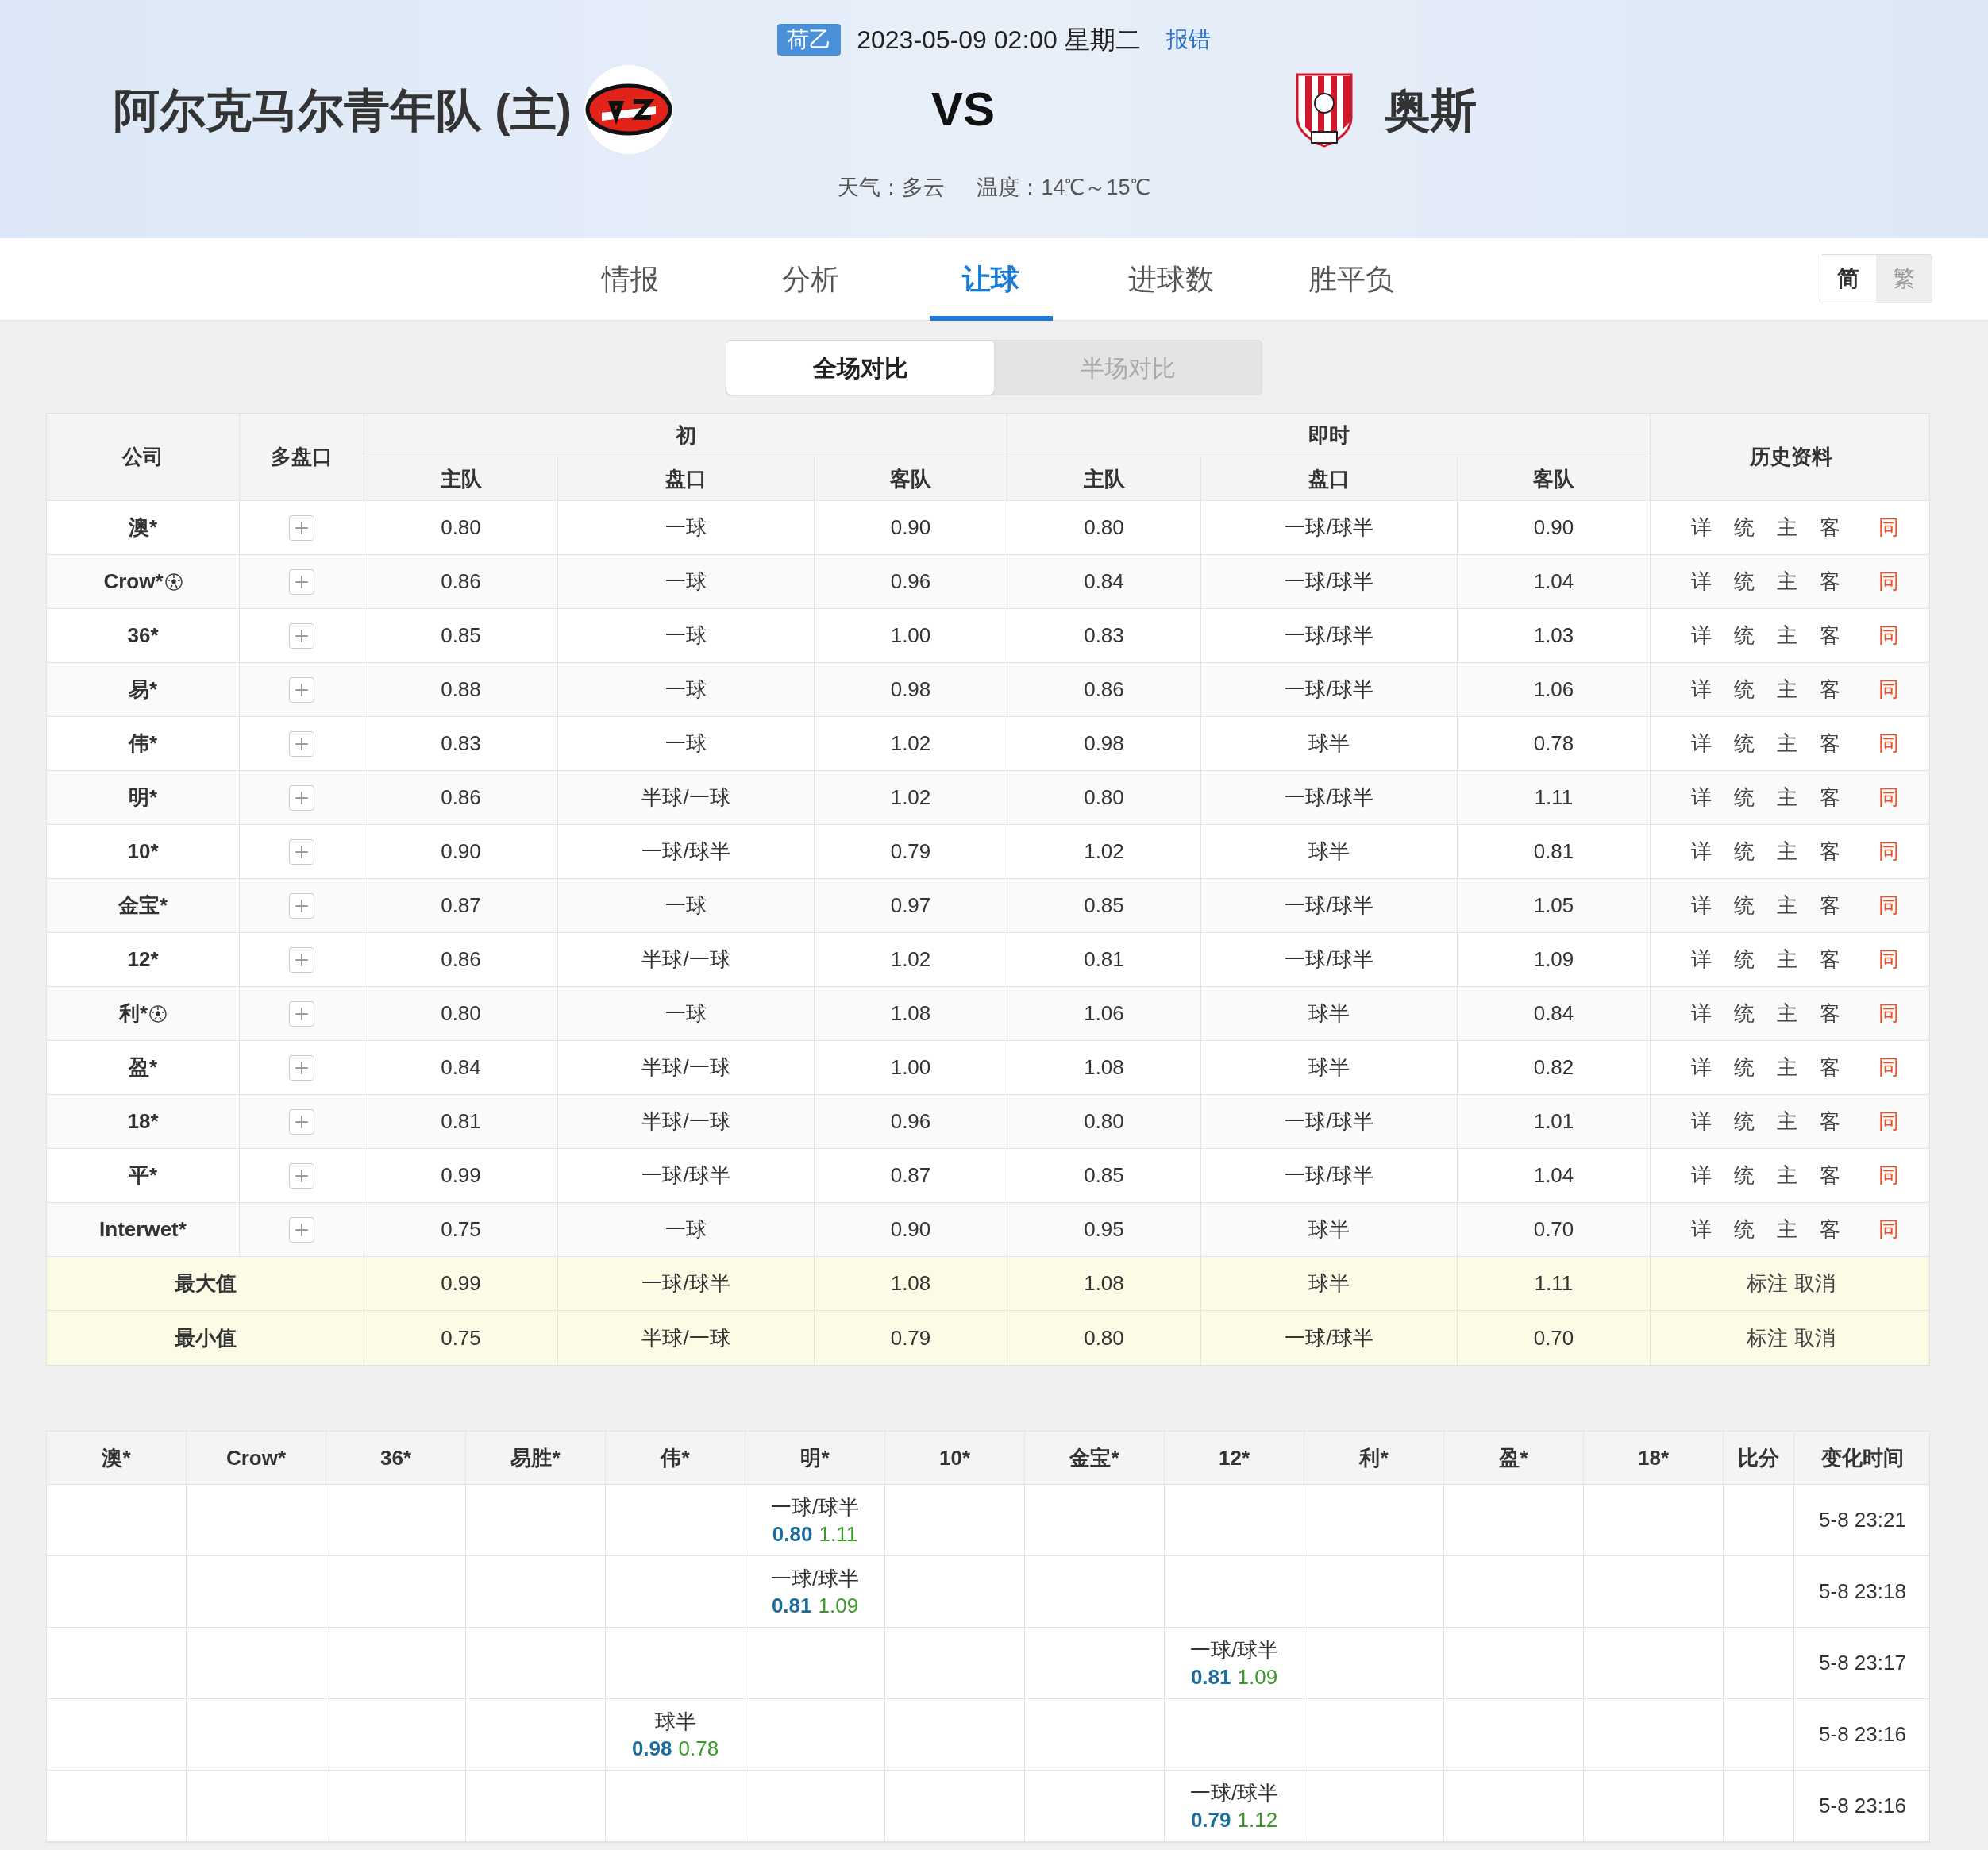  Describe the element at coordinates (1329, 527) in the screenshot. I see `odds-cell: 一球/球半` at that location.